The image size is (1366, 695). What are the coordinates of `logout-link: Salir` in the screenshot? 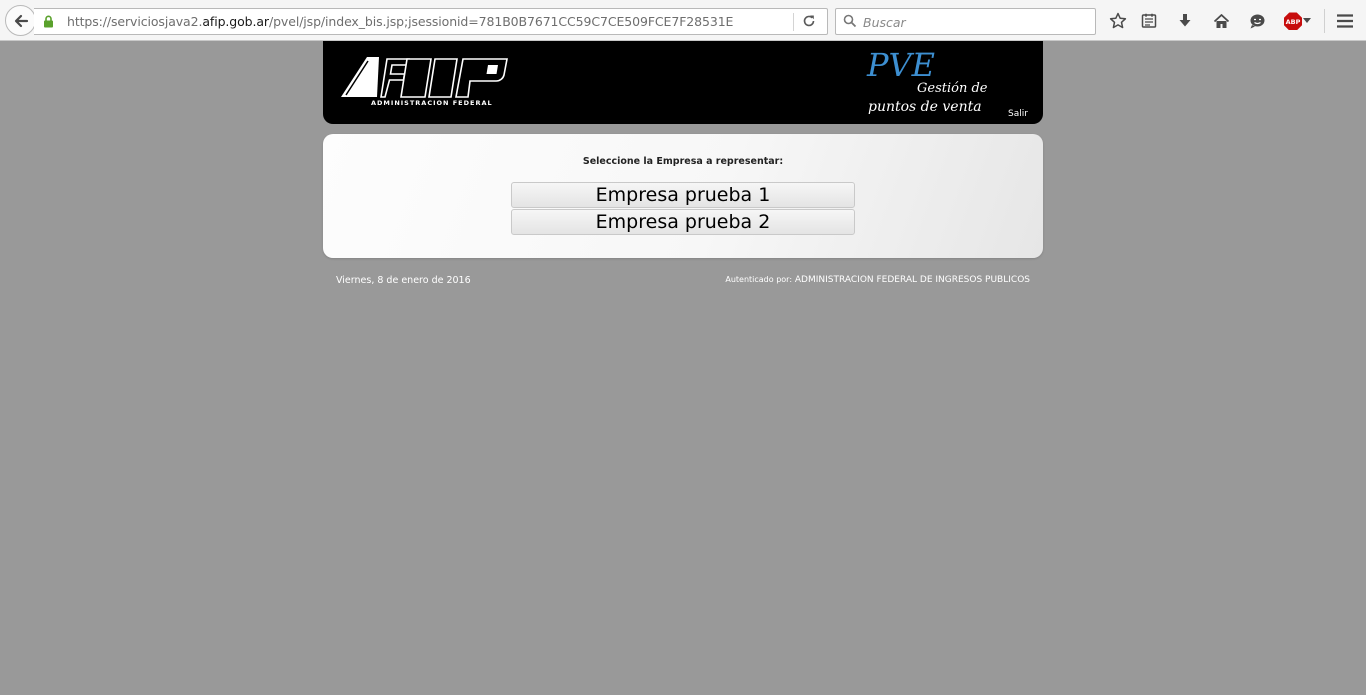 It's located at (1018, 114).